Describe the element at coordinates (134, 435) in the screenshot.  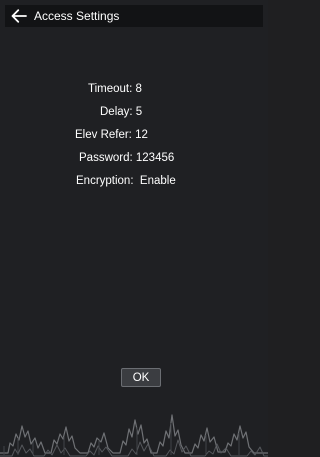
I see `city-skyline-decoration` at that location.